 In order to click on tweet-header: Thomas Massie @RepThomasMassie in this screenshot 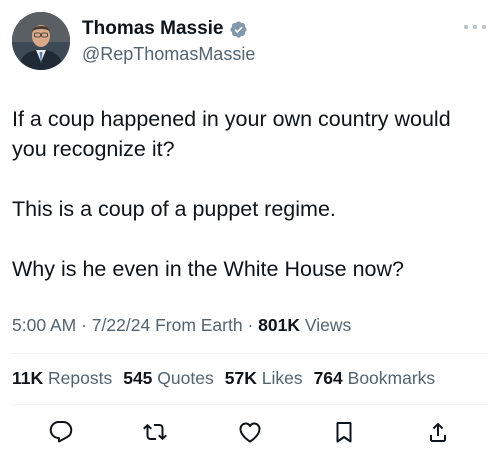, I will do `click(133, 41)`.